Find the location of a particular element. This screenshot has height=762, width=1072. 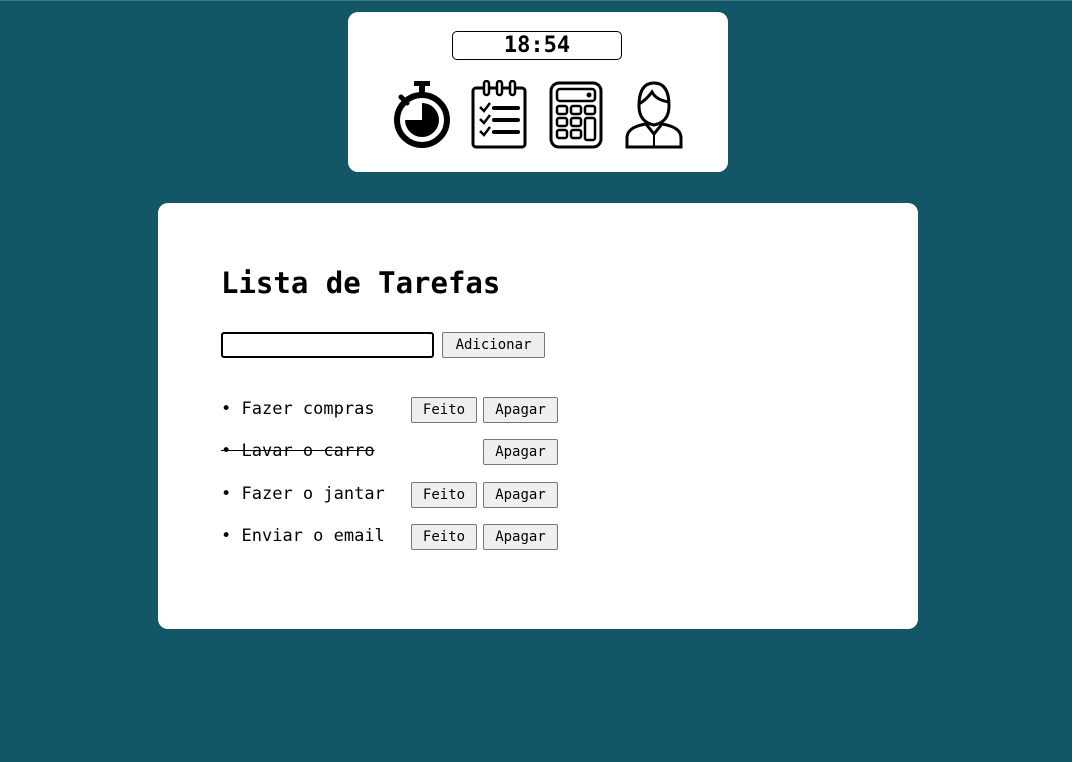

clock-display: 18:54 is located at coordinates (537, 45).